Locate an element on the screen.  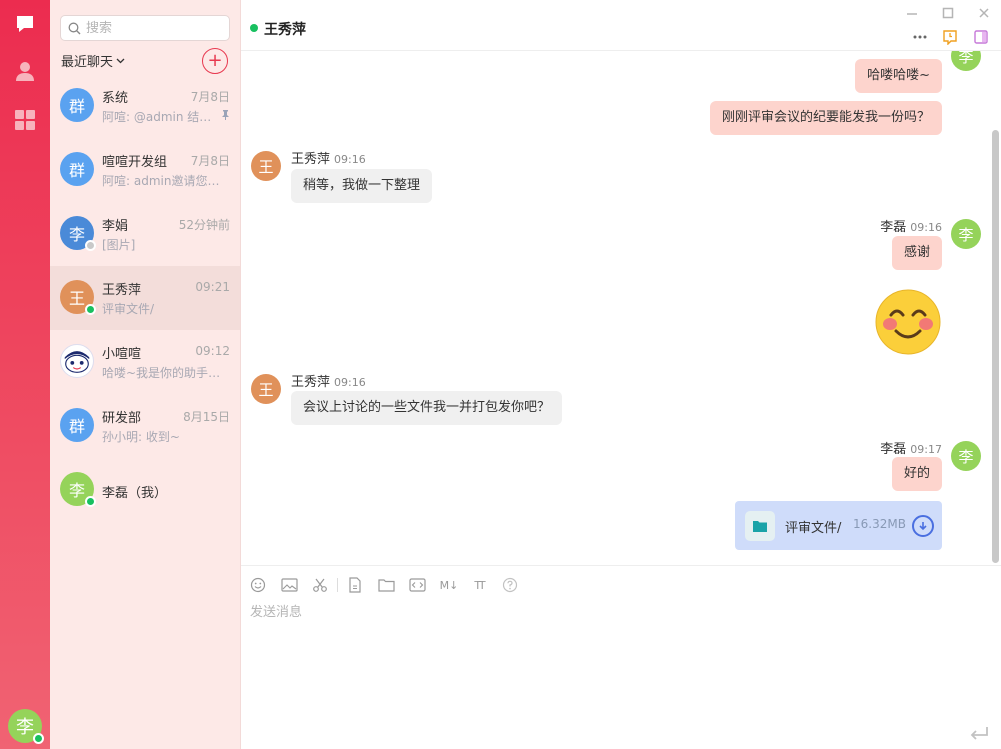
maximize-icon is located at coordinates (948, 13).